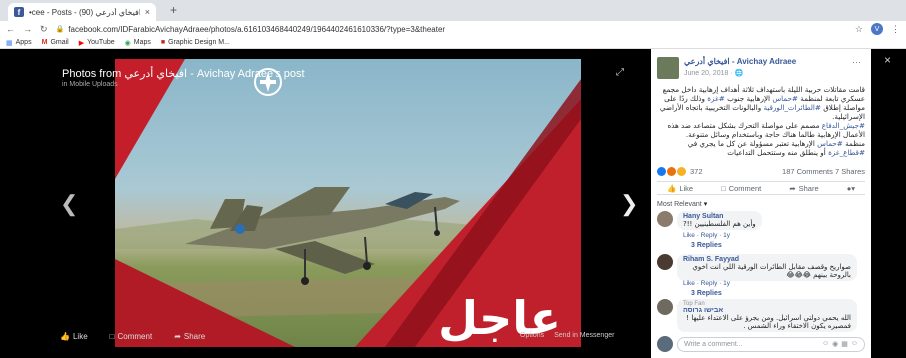  What do you see at coordinates (27, 29) in the screenshot?
I see `forward-arrow-icon: →` at bounding box center [27, 29].